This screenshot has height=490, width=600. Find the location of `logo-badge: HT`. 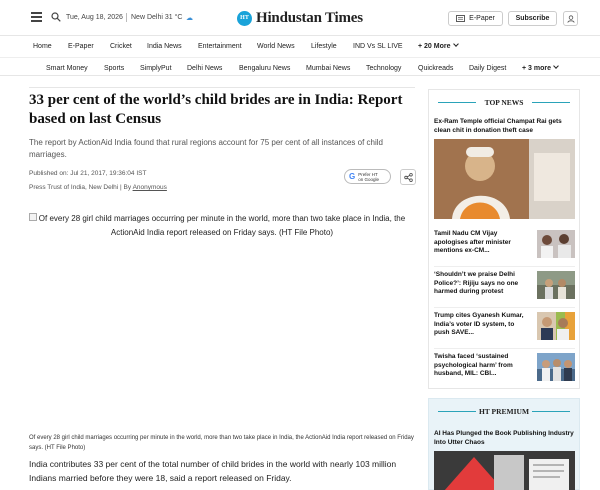

logo-badge: HT is located at coordinates (244, 18).